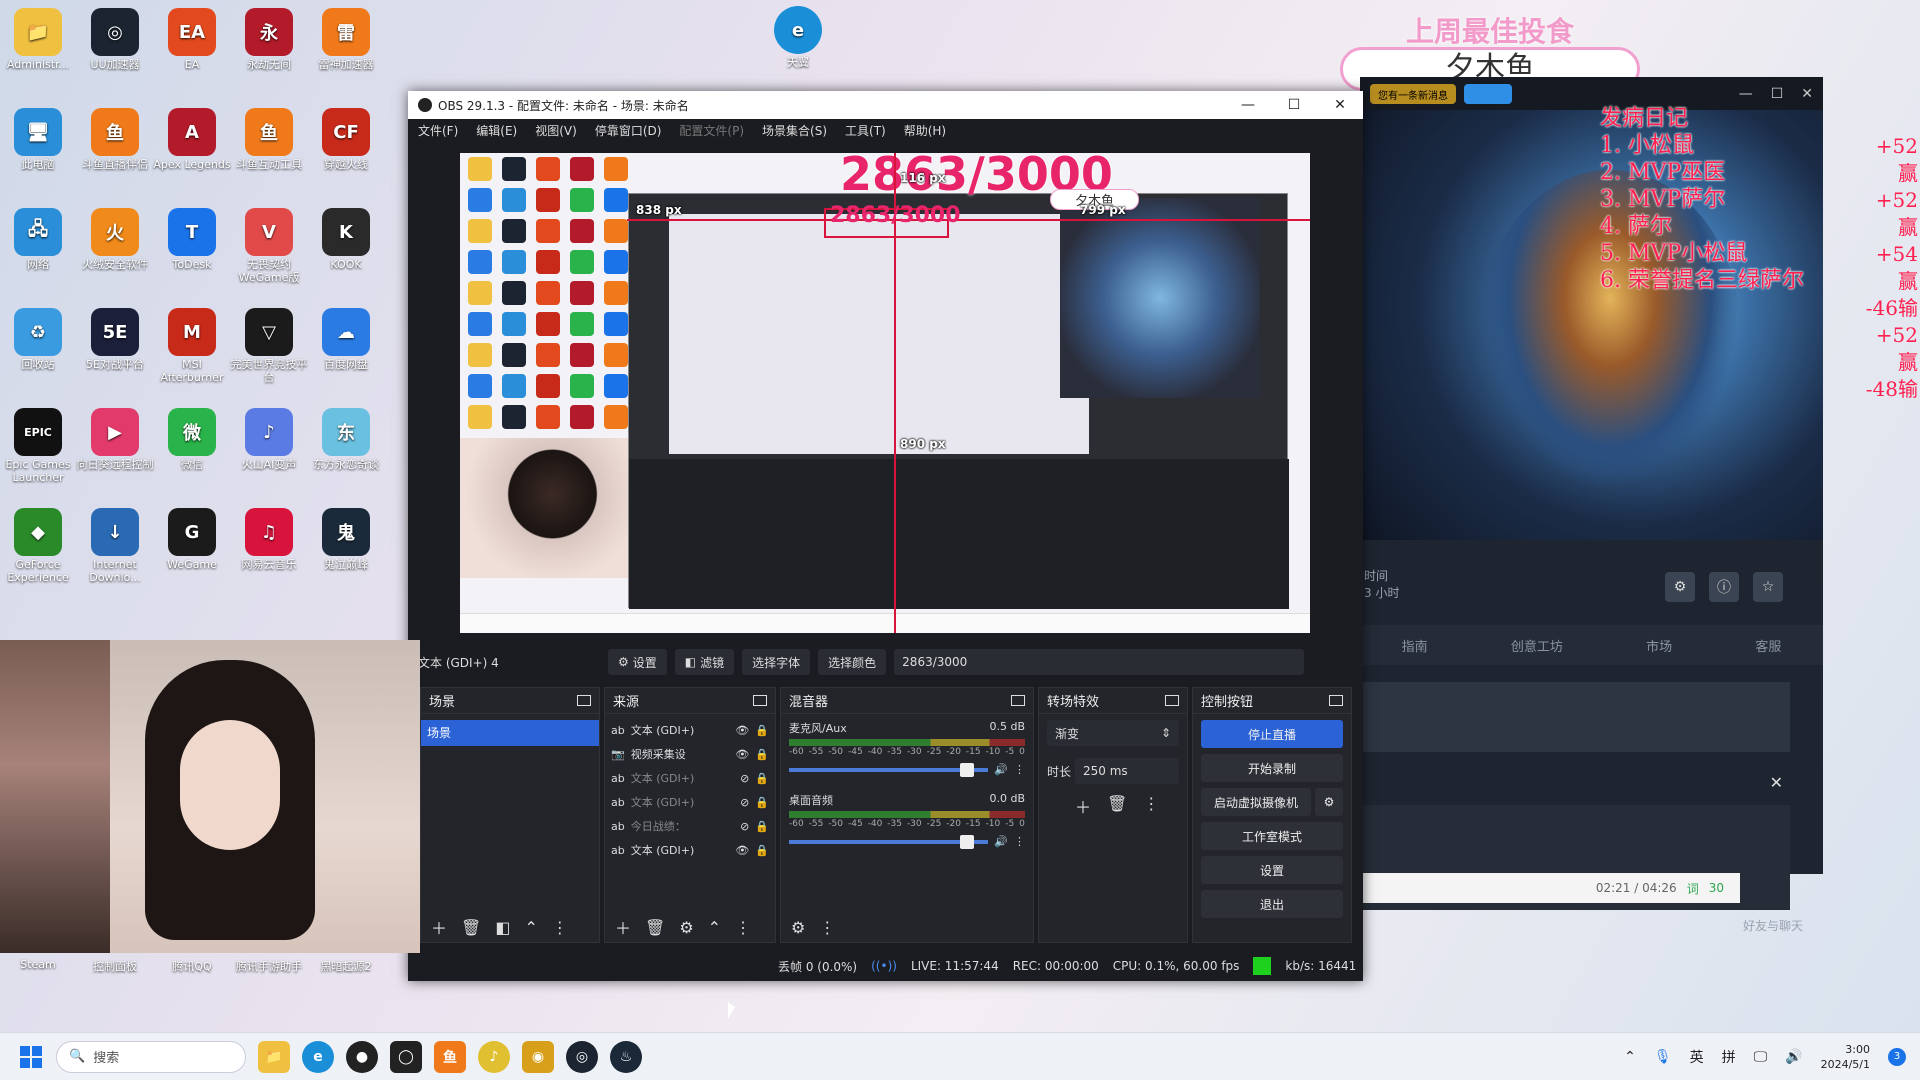  Describe the element at coordinates (1272, 904) in the screenshot. I see `exit-button: 退出` at that location.